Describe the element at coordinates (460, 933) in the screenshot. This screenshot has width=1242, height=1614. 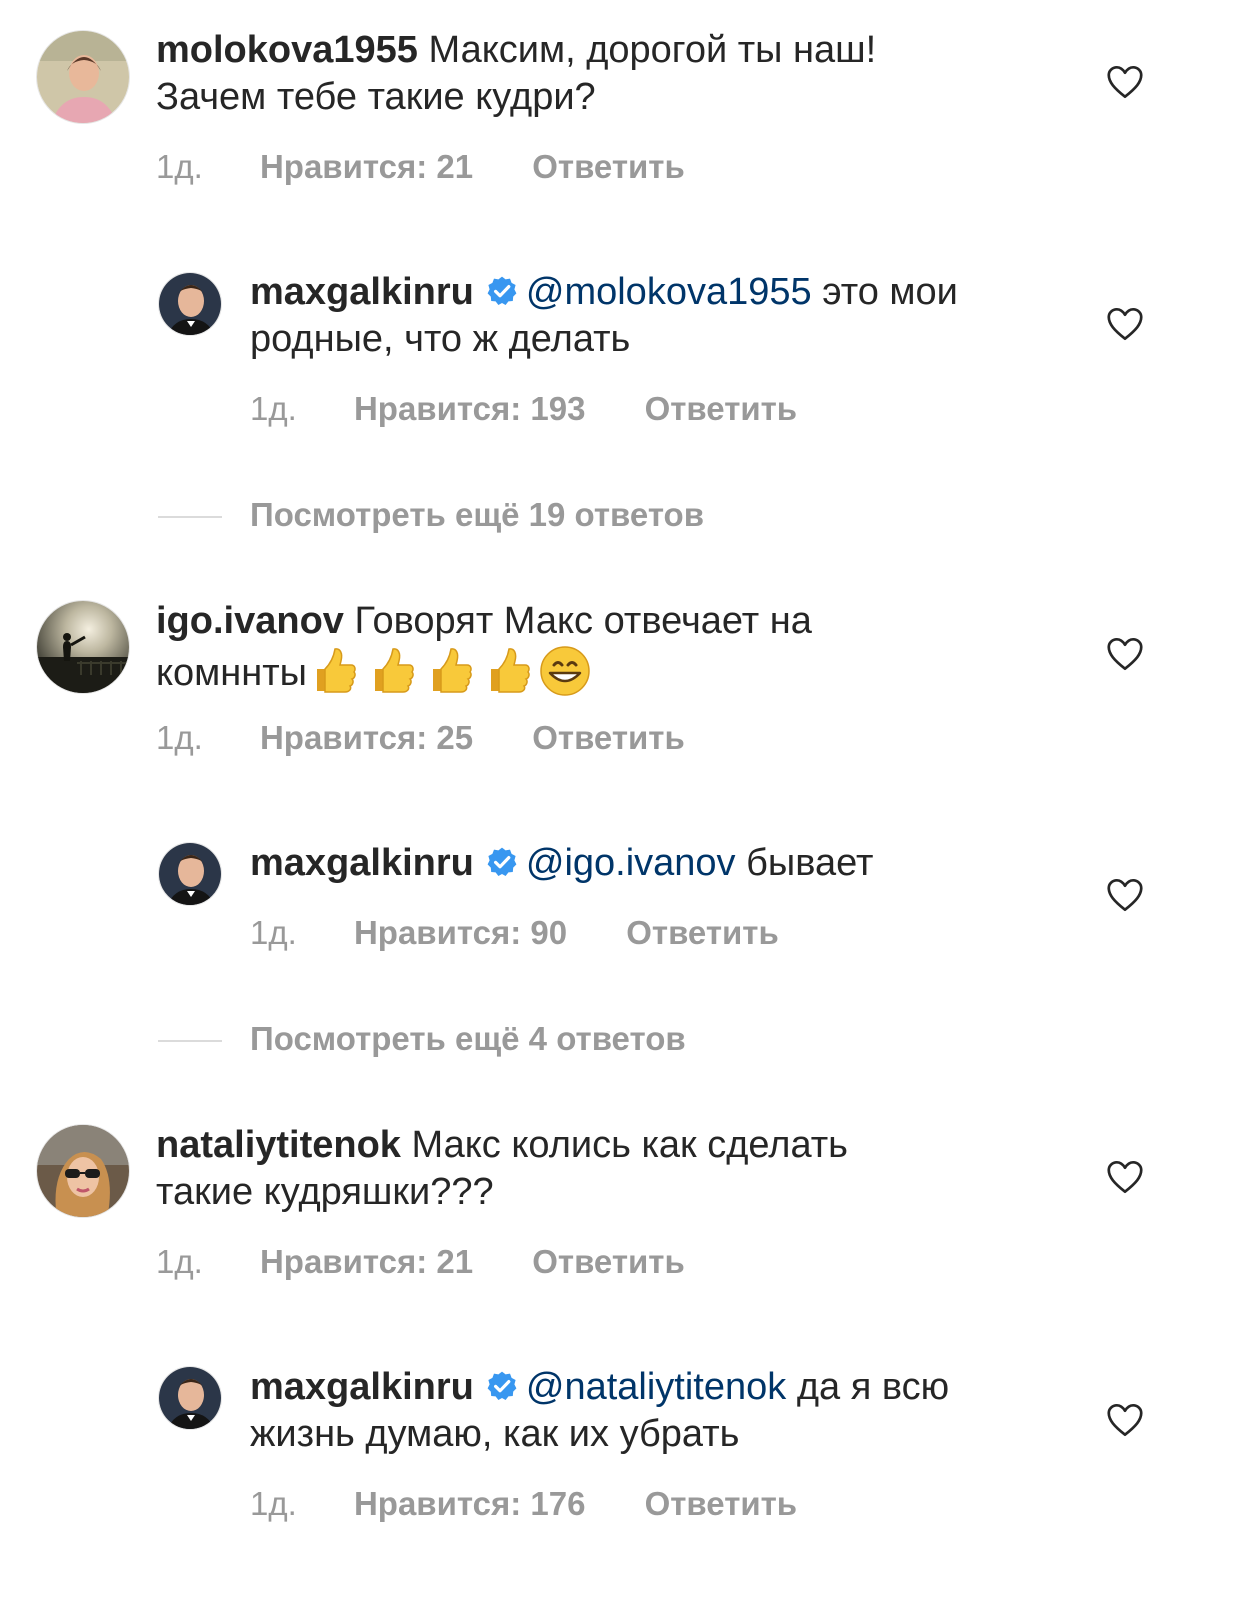
I see `likes-count: Нравится: 90` at that location.